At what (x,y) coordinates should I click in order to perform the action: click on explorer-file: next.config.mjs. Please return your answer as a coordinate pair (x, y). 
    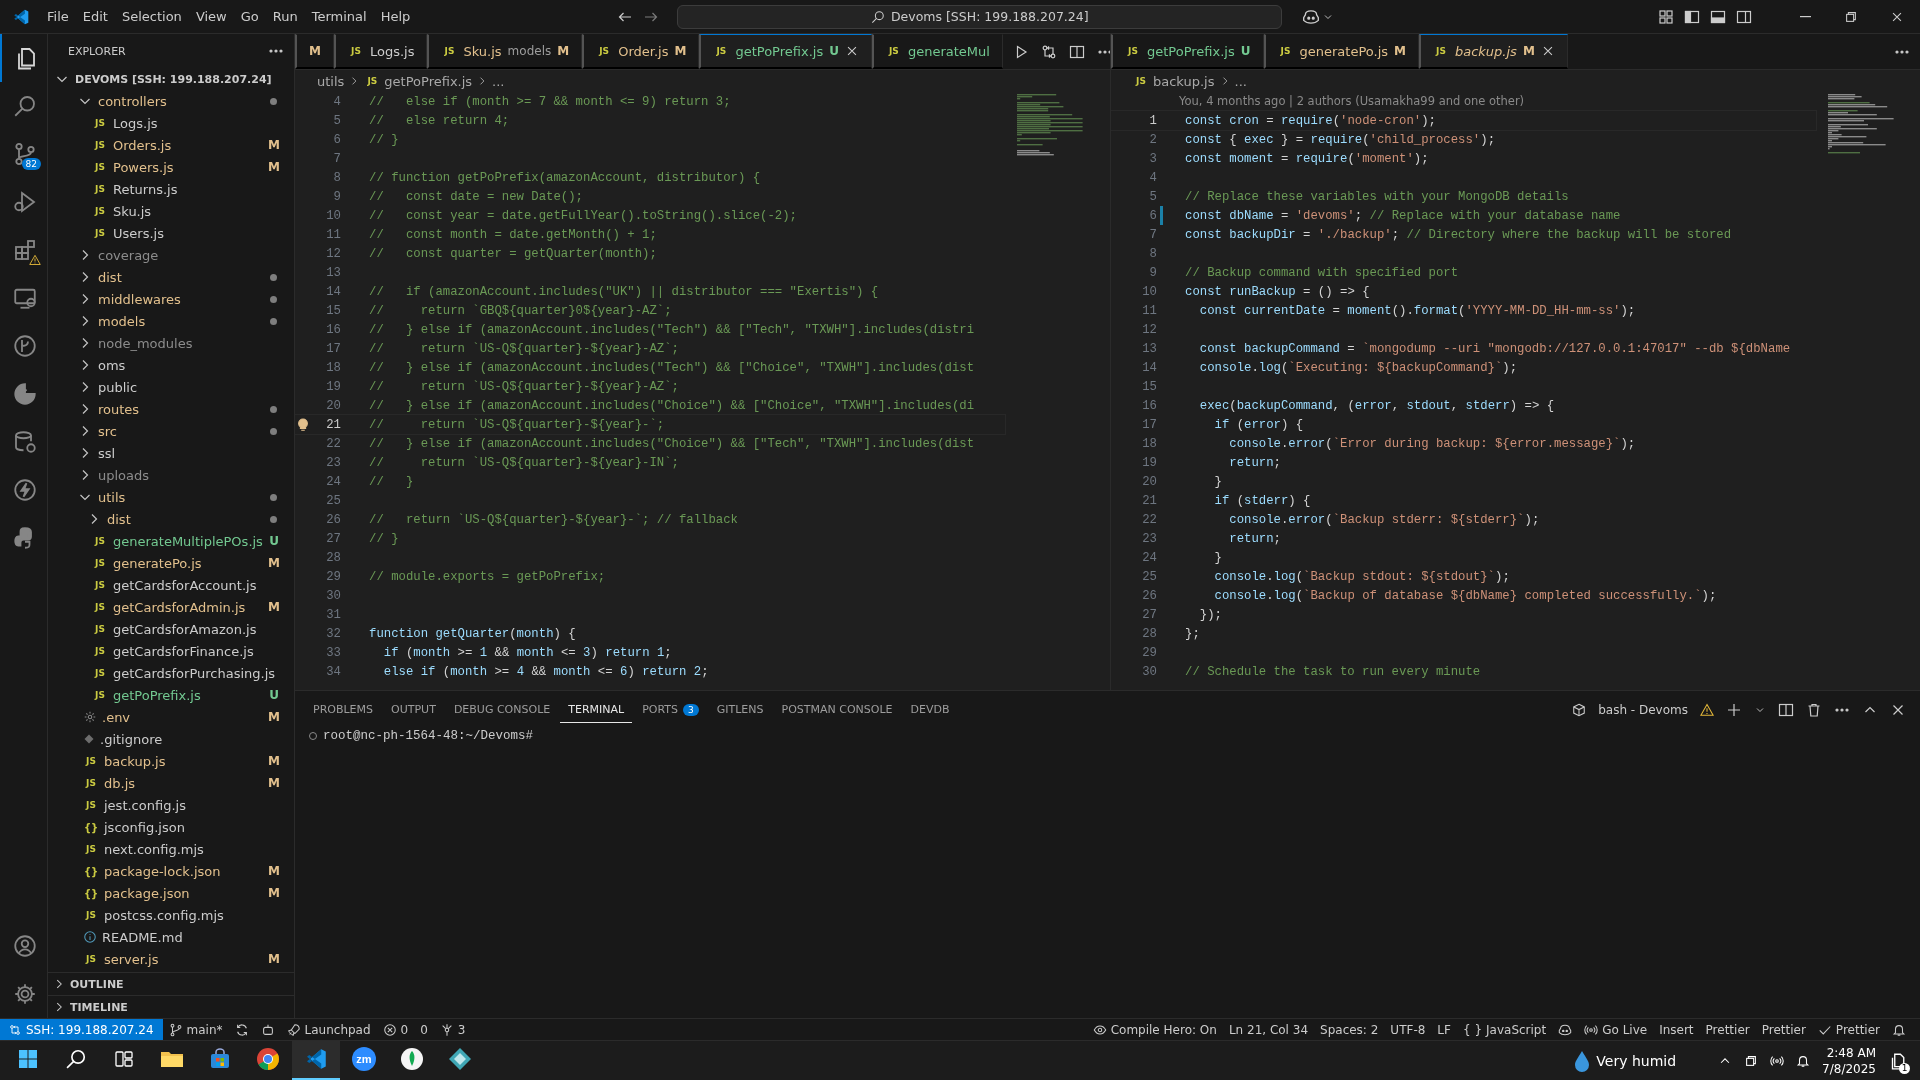
    Looking at the image, I should click on (192, 849).